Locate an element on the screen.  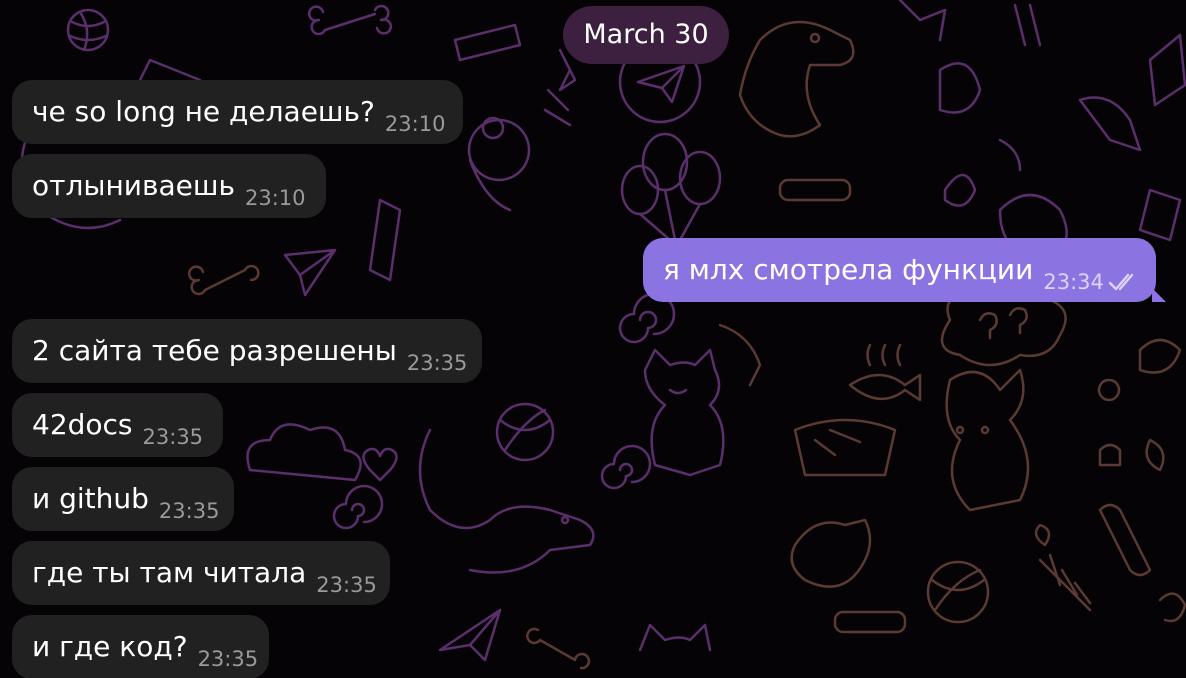
message-bubble-outgoing: я млх смотрела функции 23:34 is located at coordinates (904, 270).